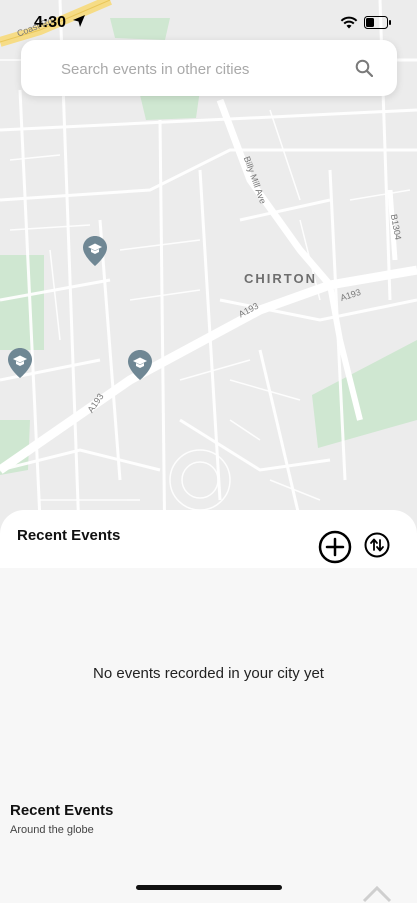  What do you see at coordinates (209, 887) in the screenshot?
I see `home-indicator` at bounding box center [209, 887].